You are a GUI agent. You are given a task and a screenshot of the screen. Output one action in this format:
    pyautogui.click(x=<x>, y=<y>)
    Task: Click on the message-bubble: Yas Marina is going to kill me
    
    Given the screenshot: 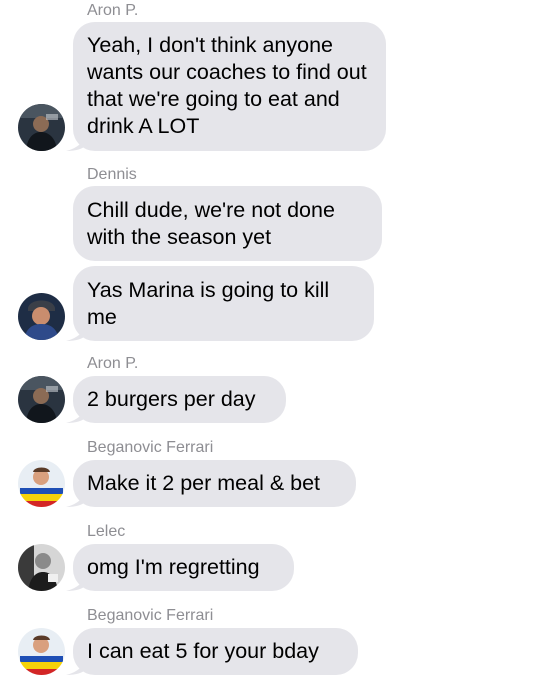 What is the action you would take?
    pyautogui.click(x=220, y=303)
    